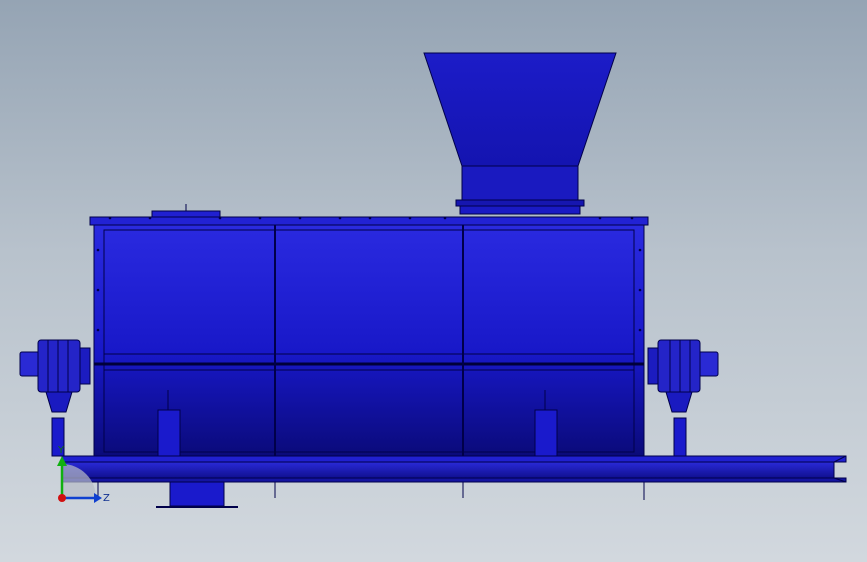  I want to click on discharge-outlet, so click(197, 494).